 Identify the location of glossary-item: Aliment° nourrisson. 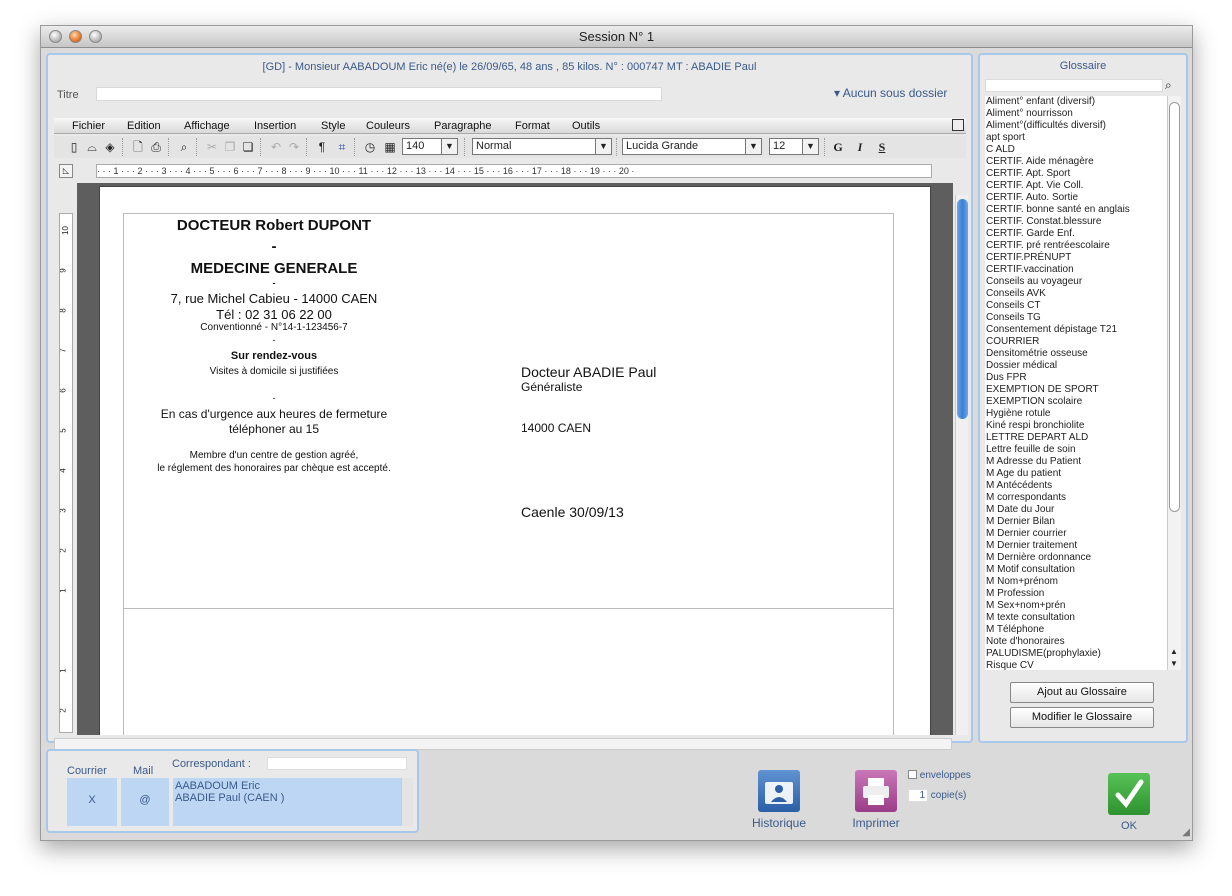
(1076, 114).